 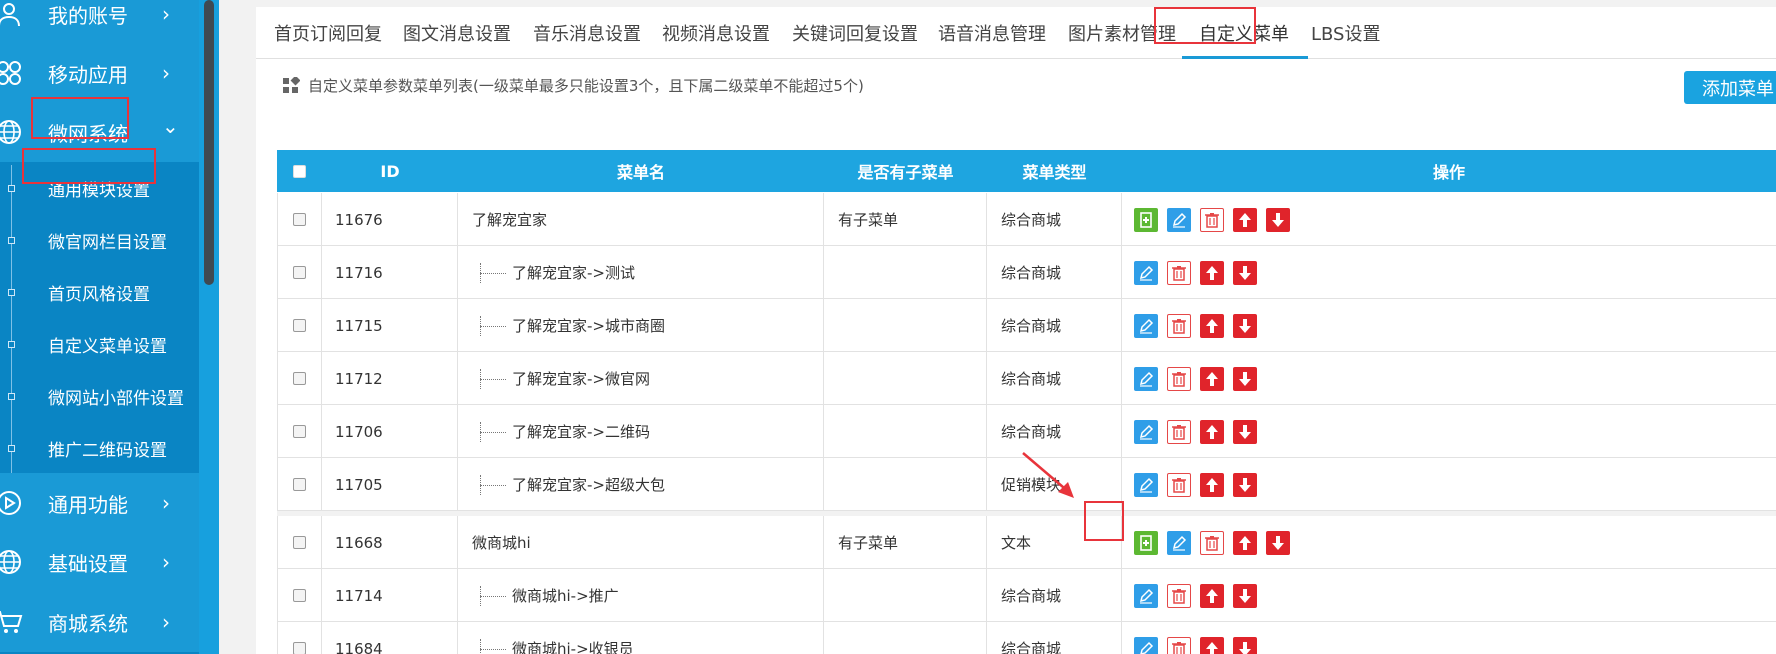 What do you see at coordinates (12, 622) in the screenshot?
I see `cart-icon` at bounding box center [12, 622].